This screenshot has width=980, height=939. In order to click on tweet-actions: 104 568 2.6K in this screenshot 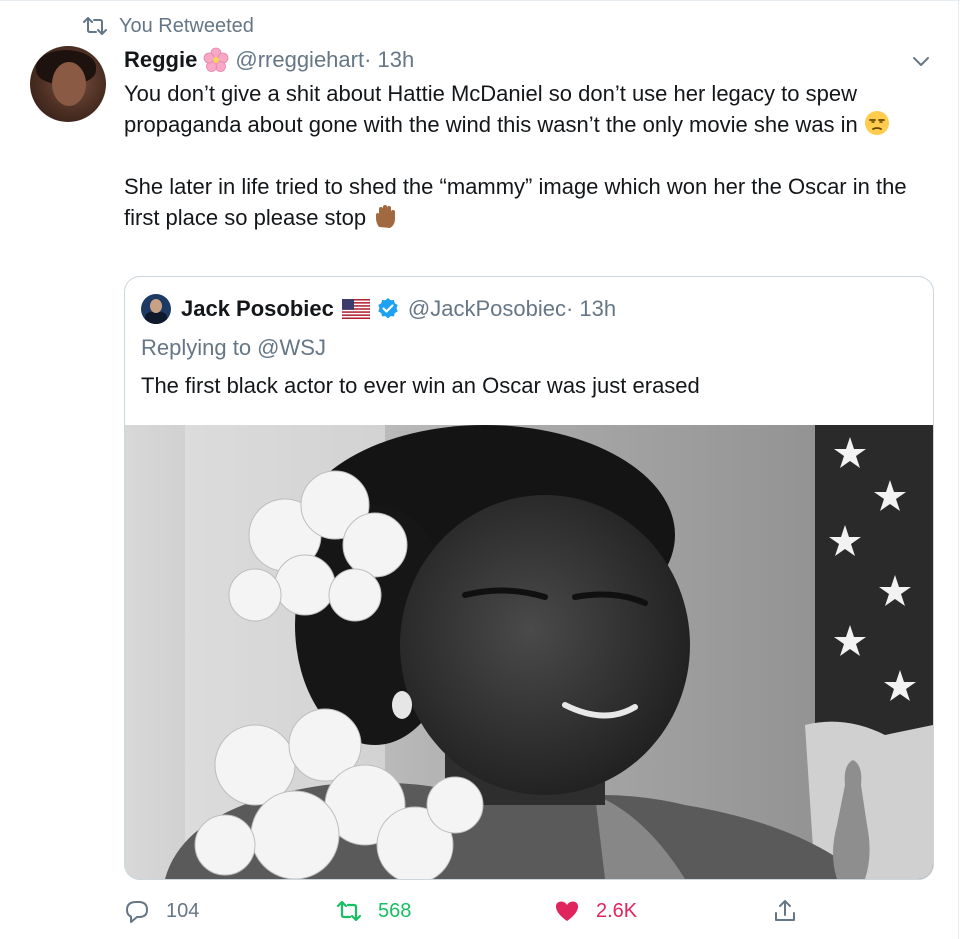, I will do `click(528, 911)`.